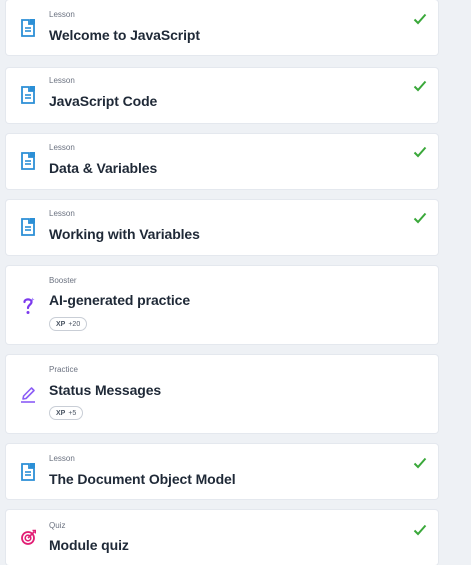 The height and width of the screenshot is (565, 471). What do you see at coordinates (222, 161) in the screenshot?
I see `list-item-lesson: Lesson Data & Variables` at bounding box center [222, 161].